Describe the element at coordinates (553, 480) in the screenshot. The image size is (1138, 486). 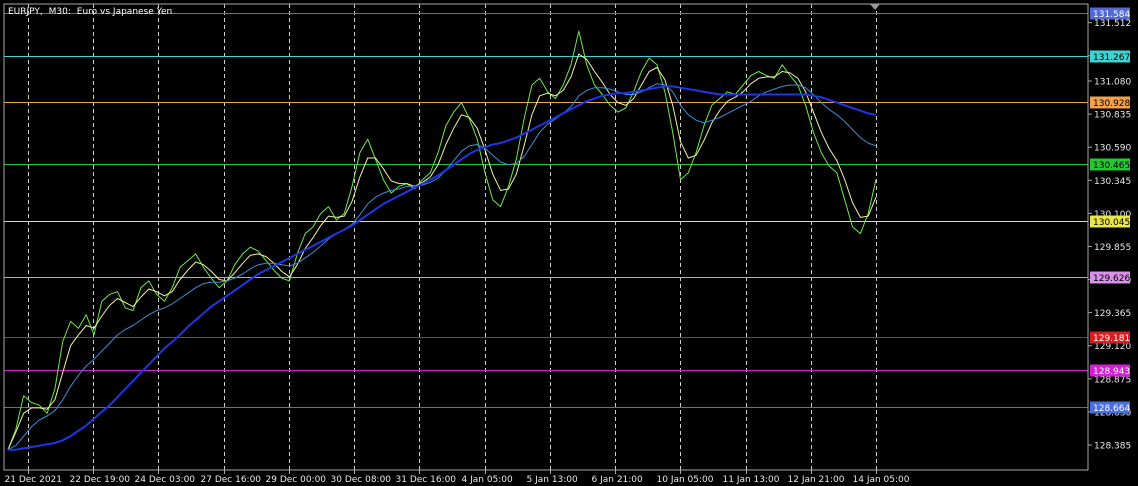
I see `x-tick-label: 5 Jan 13:00` at that location.